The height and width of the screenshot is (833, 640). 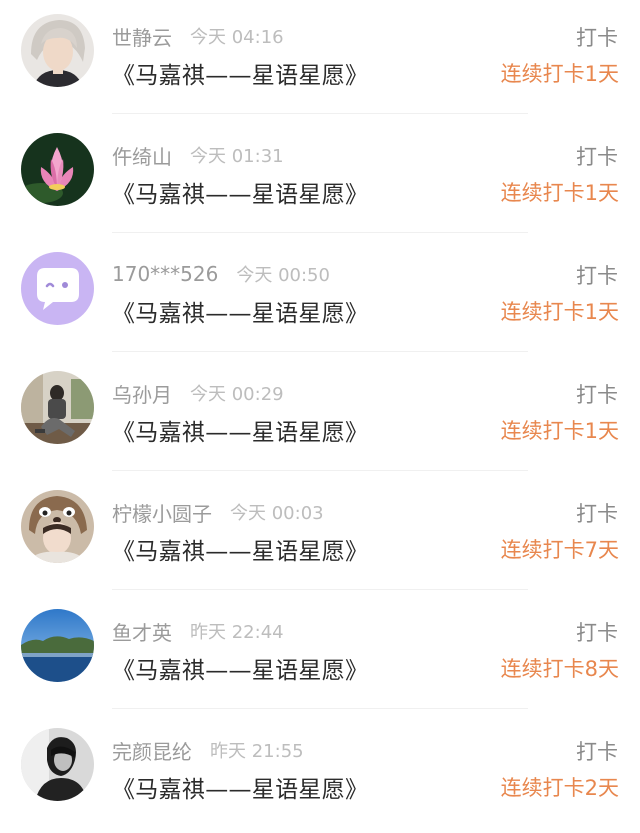 What do you see at coordinates (277, 513) in the screenshot?
I see `timestamp: 今天 00:03` at bounding box center [277, 513].